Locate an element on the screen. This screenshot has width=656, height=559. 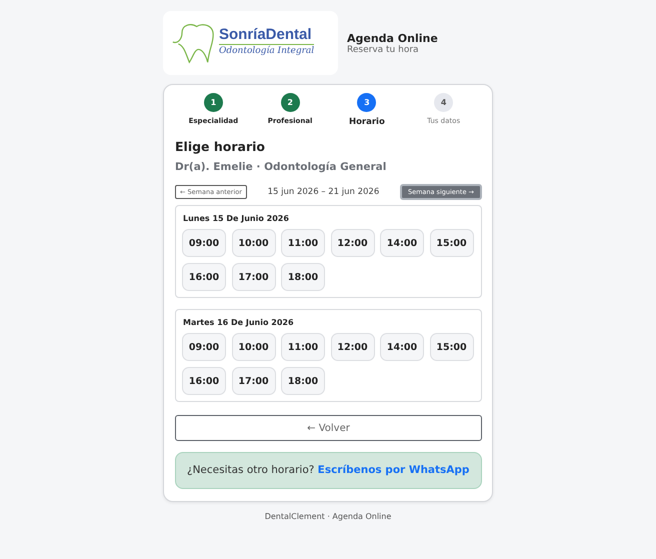
step-number: 3 is located at coordinates (366, 102).